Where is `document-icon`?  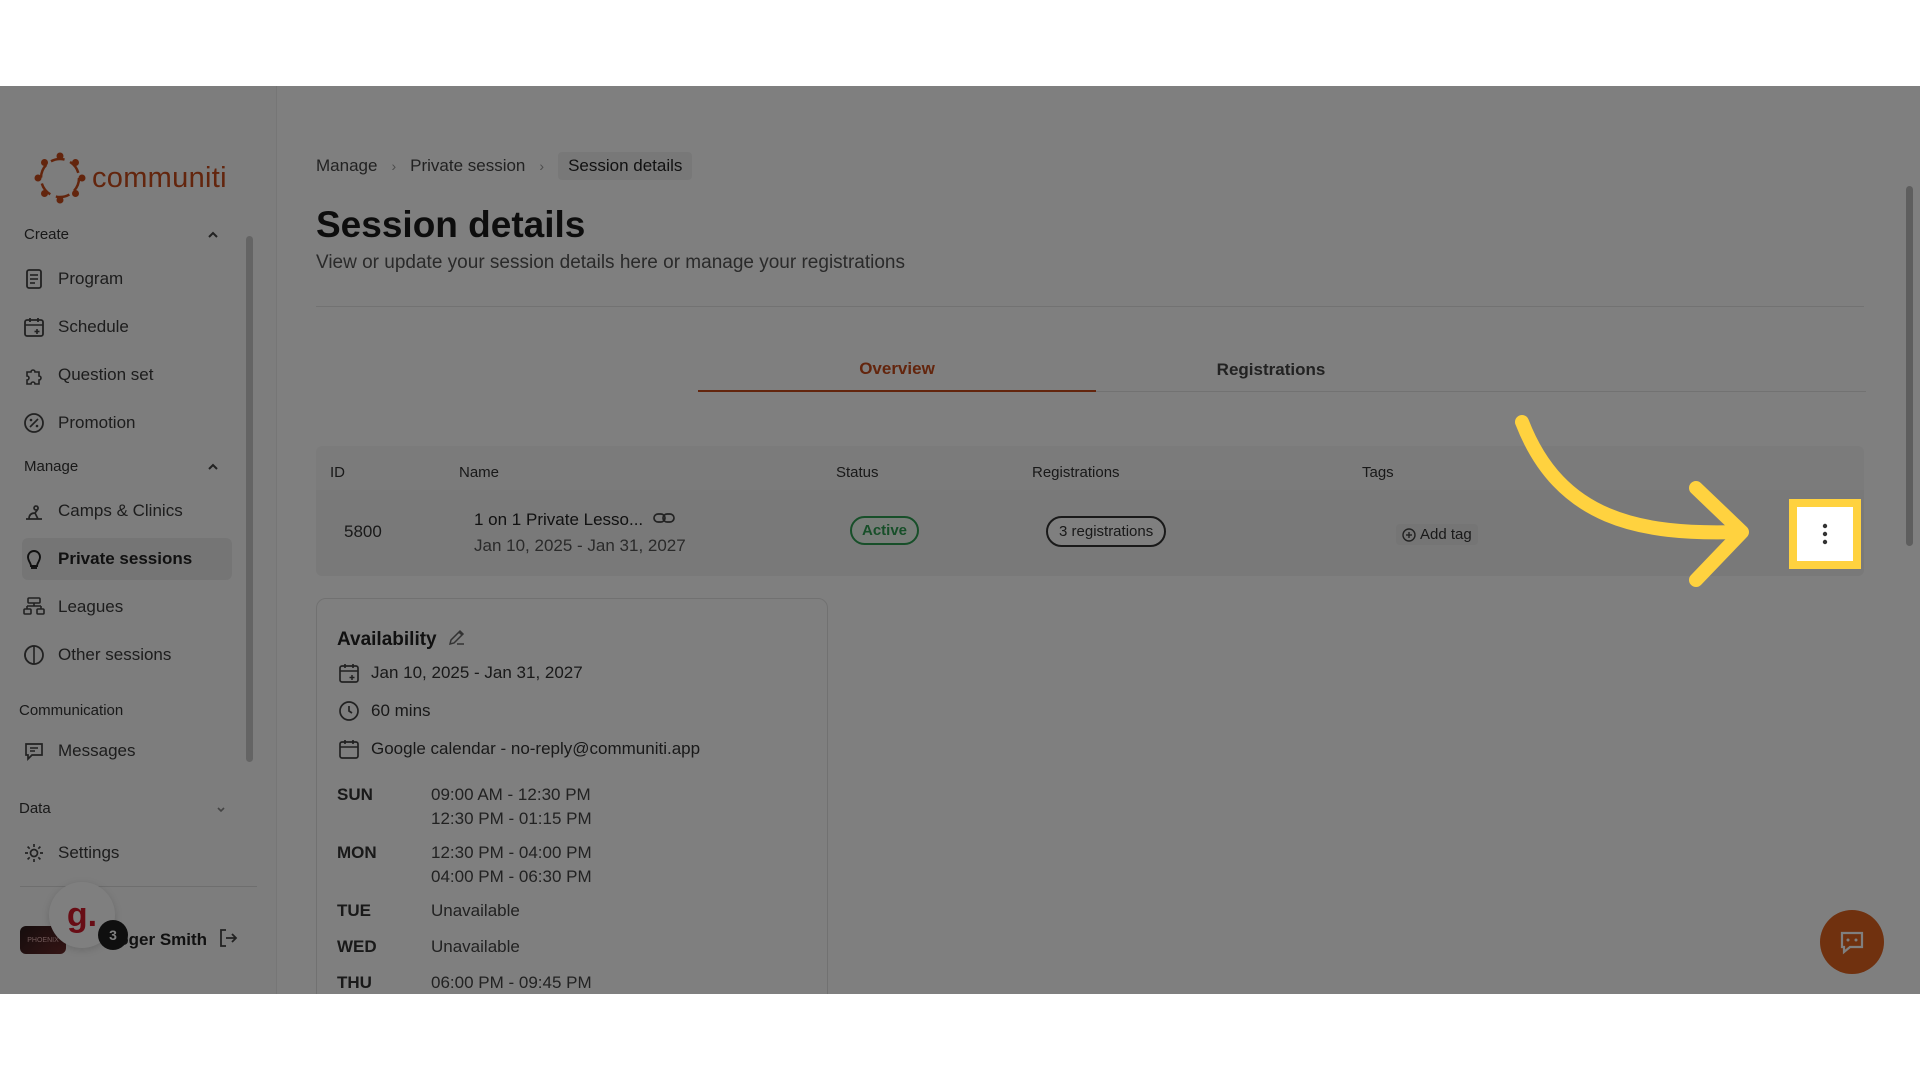 document-icon is located at coordinates (34, 279).